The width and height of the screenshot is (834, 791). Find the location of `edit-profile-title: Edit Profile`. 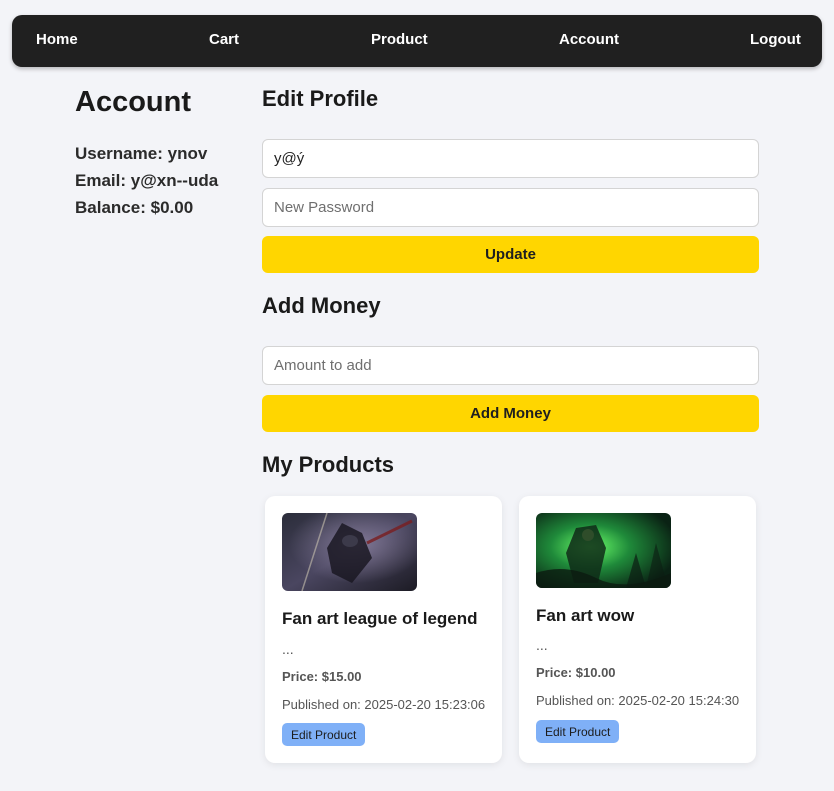

edit-profile-title: Edit Profile is located at coordinates (320, 98).